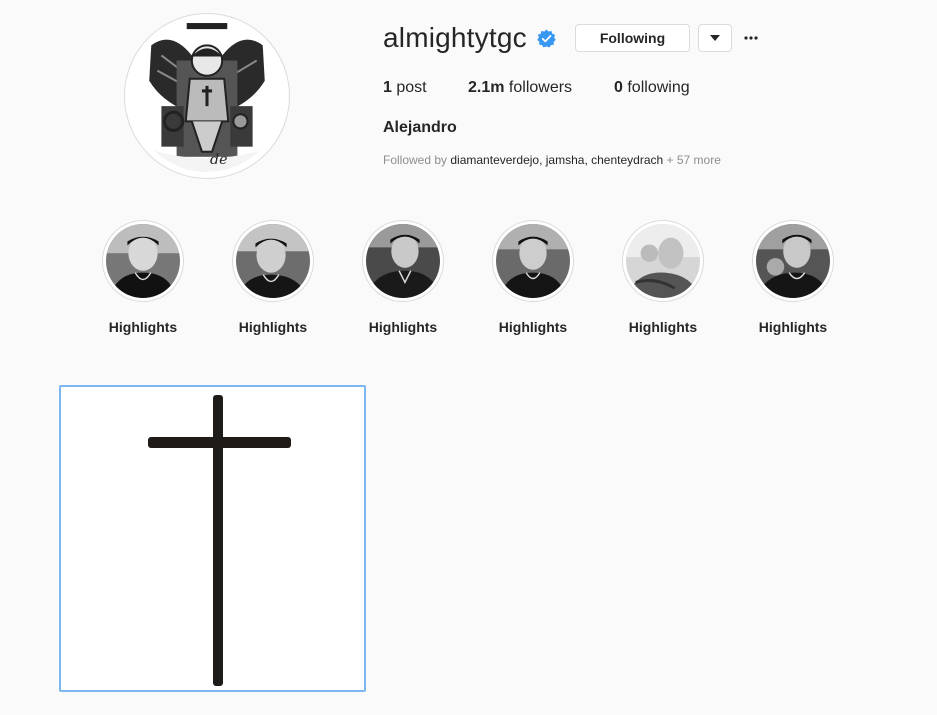 The height and width of the screenshot is (715, 937). Describe the element at coordinates (415, 160) in the screenshot. I see `followed-by-prefix: Followed by` at that location.